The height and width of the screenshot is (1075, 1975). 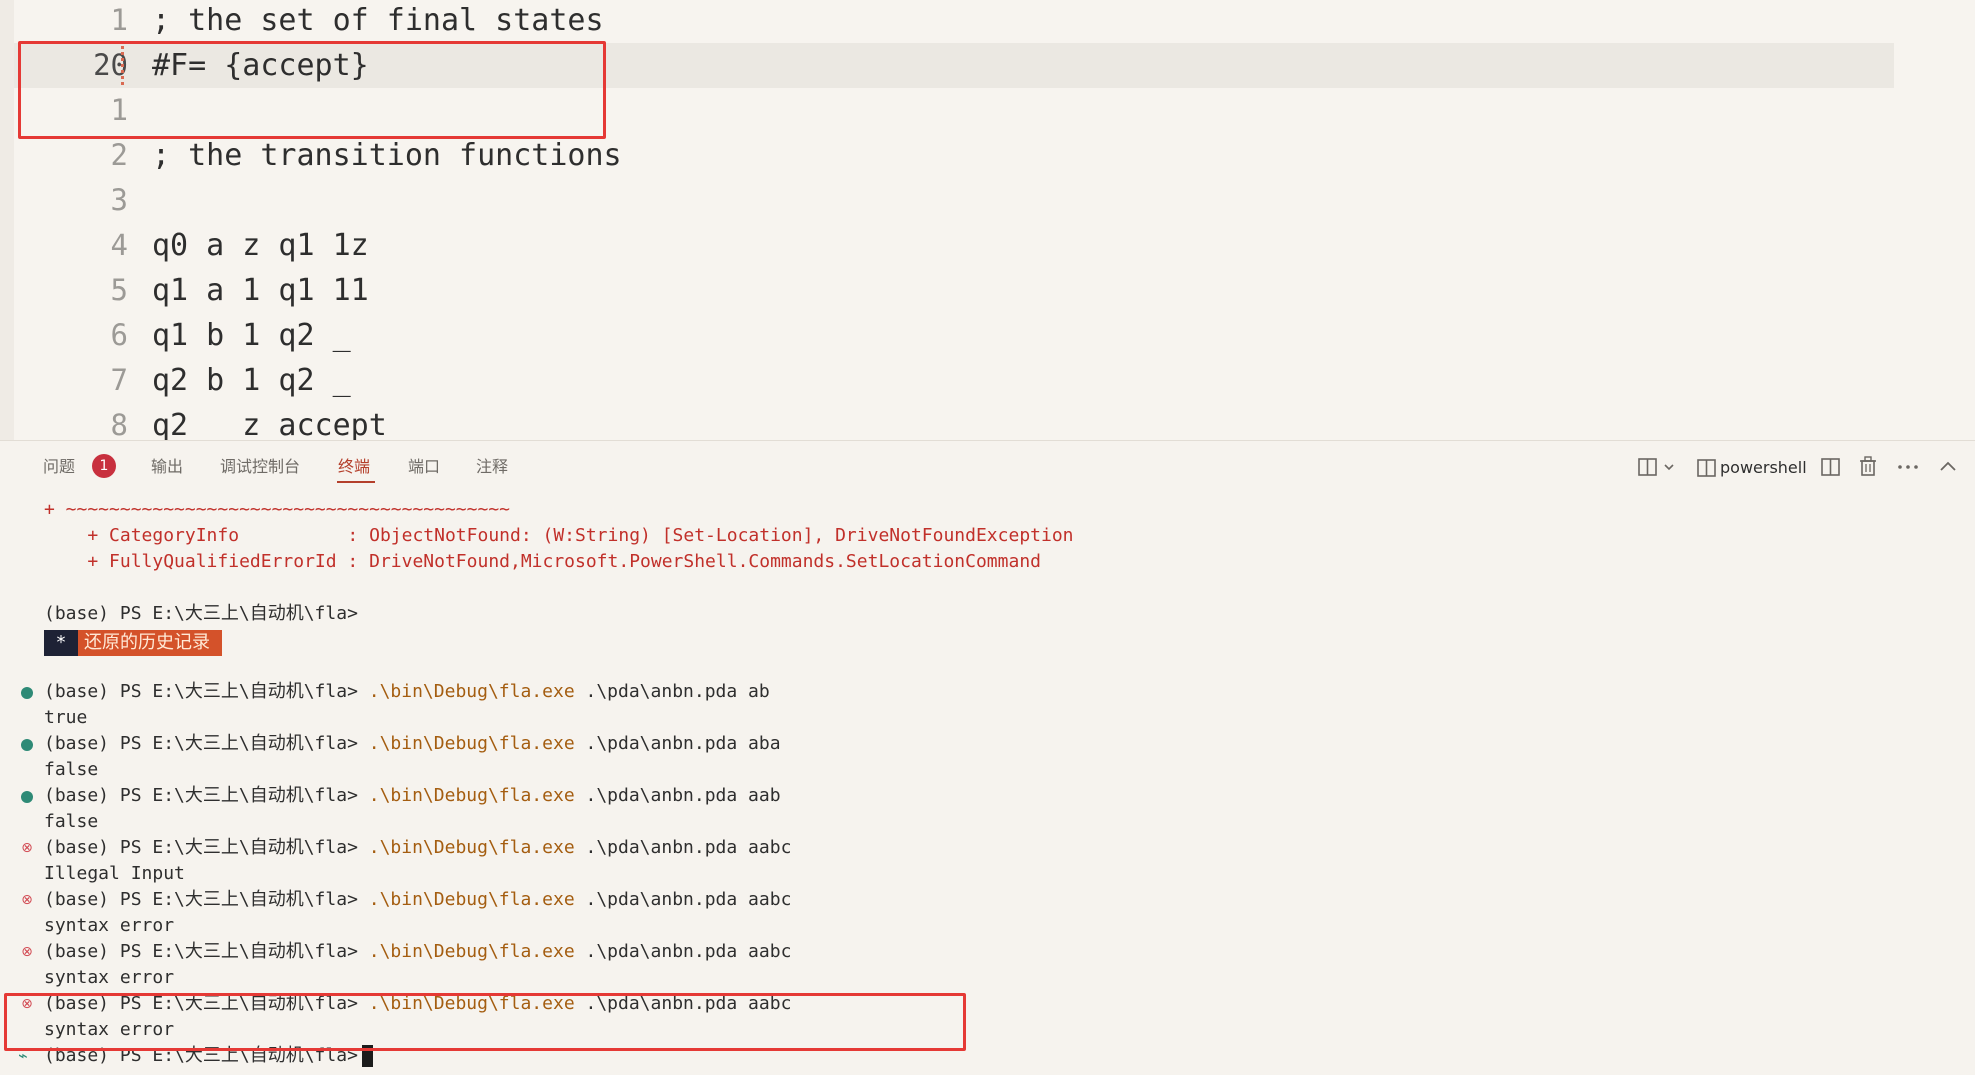 What do you see at coordinates (424, 467) in the screenshot?
I see `tab-ports: 端口` at bounding box center [424, 467].